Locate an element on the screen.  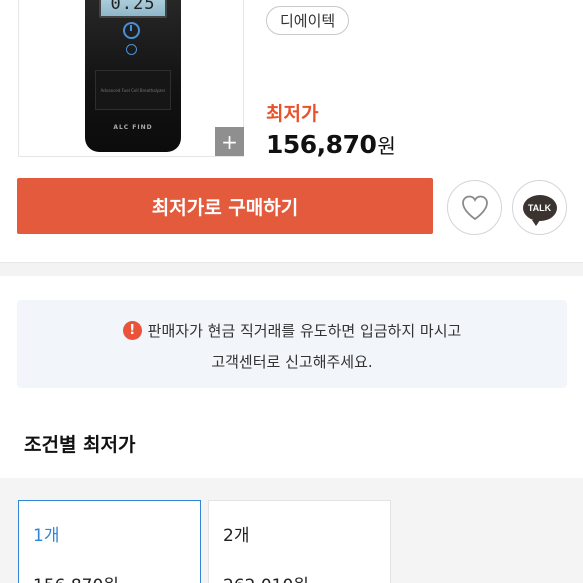
mode-button-icon is located at coordinates (131, 49).